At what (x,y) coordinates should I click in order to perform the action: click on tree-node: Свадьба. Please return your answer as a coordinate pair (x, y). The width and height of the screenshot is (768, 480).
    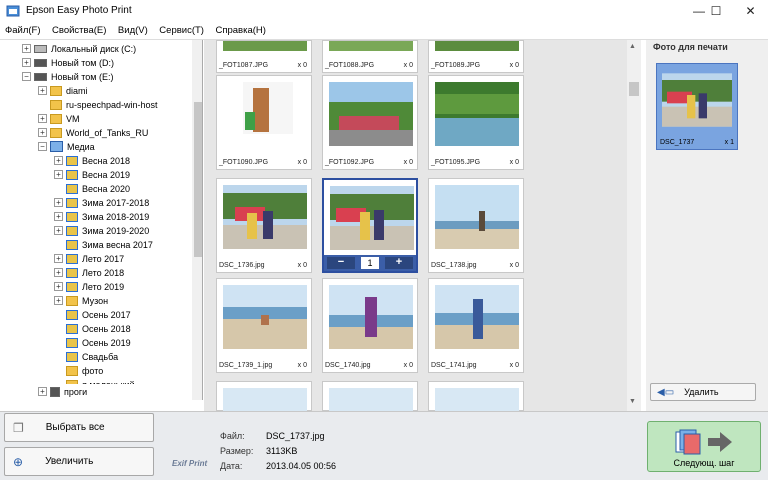
    Looking at the image, I should click on (92, 356).